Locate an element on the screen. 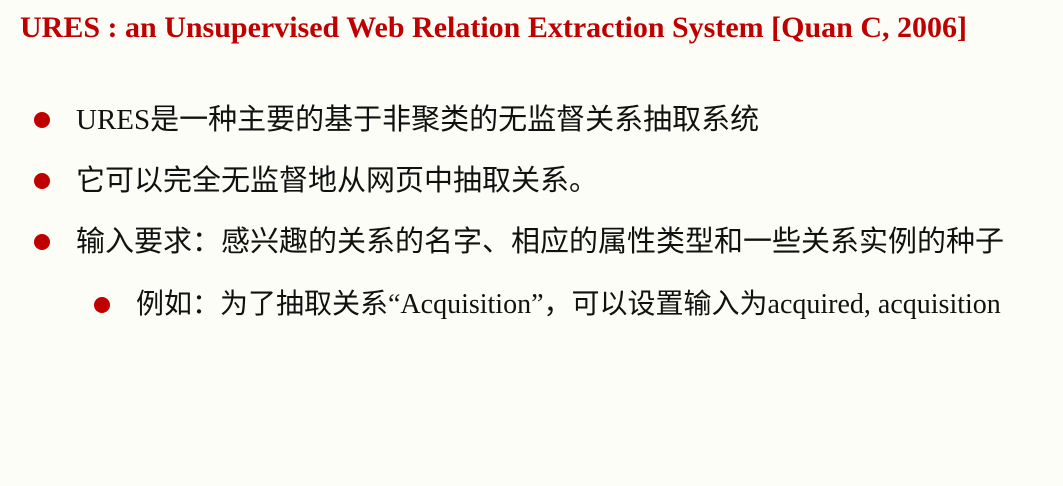 This screenshot has height=486, width=1063. bullet-text: 输入要求：感兴趣的关系的名字、相应的属性类型和一些关系实例的种子 is located at coordinates (540, 242).